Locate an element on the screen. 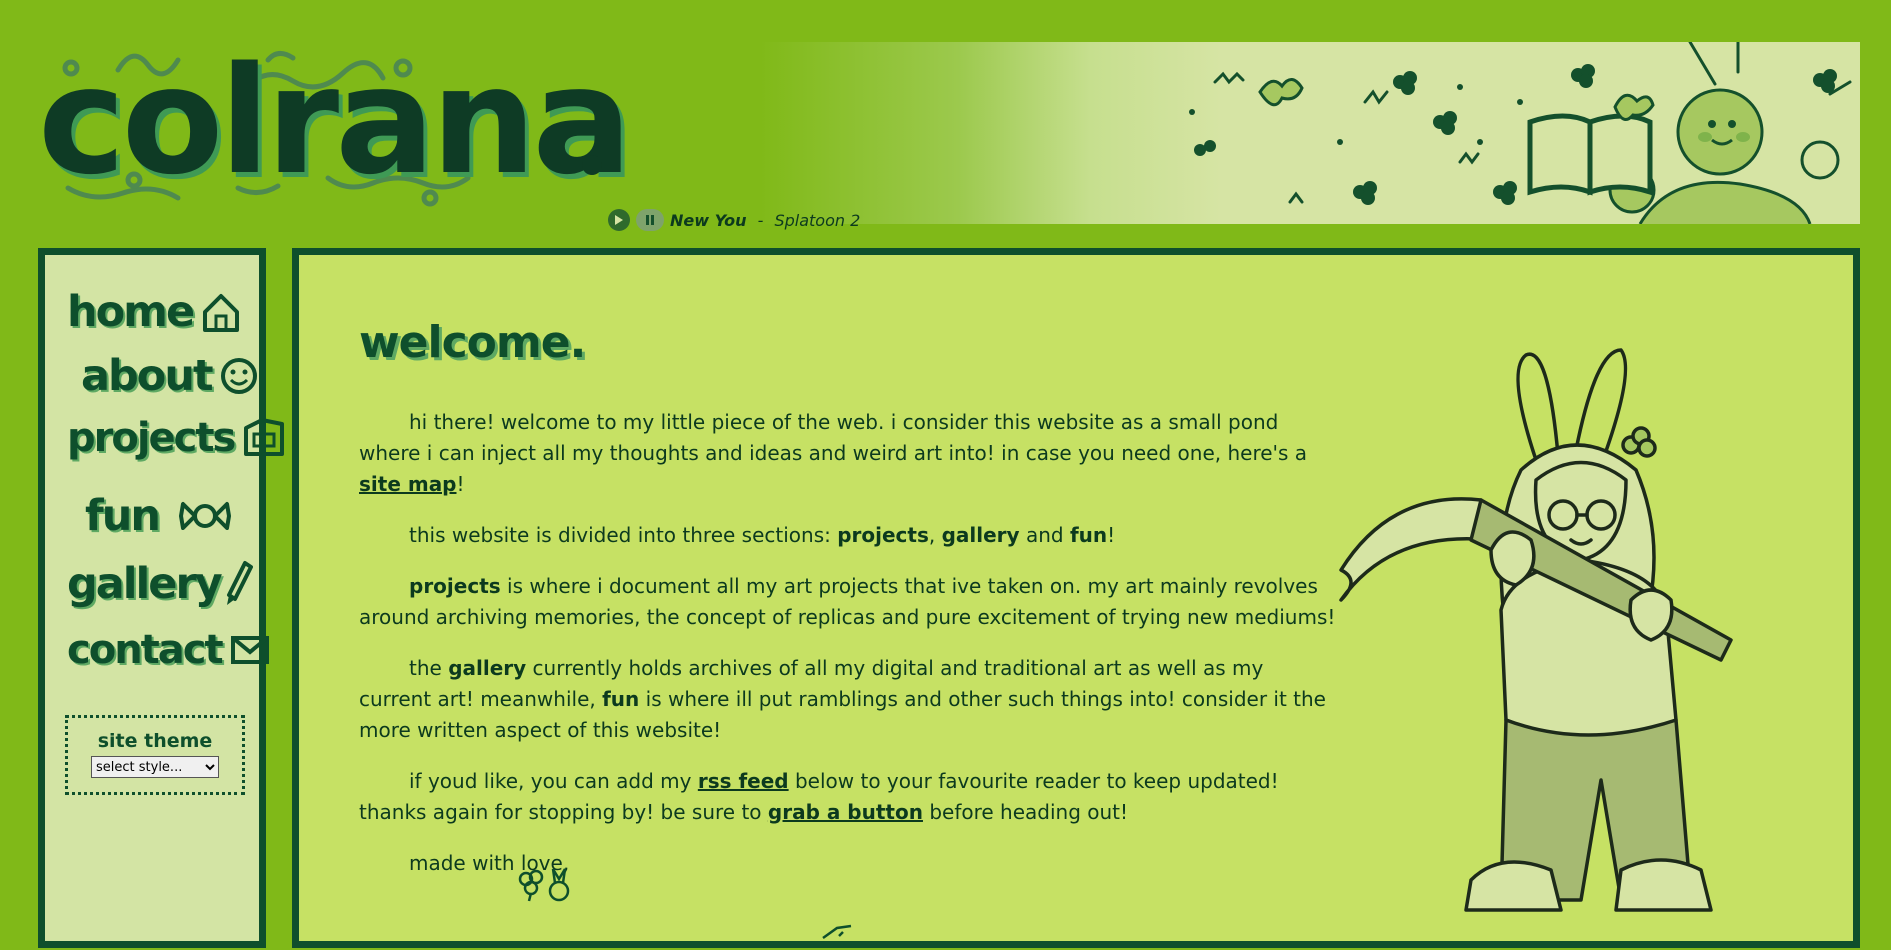  header-banner-art is located at coordinates (1310, 133).